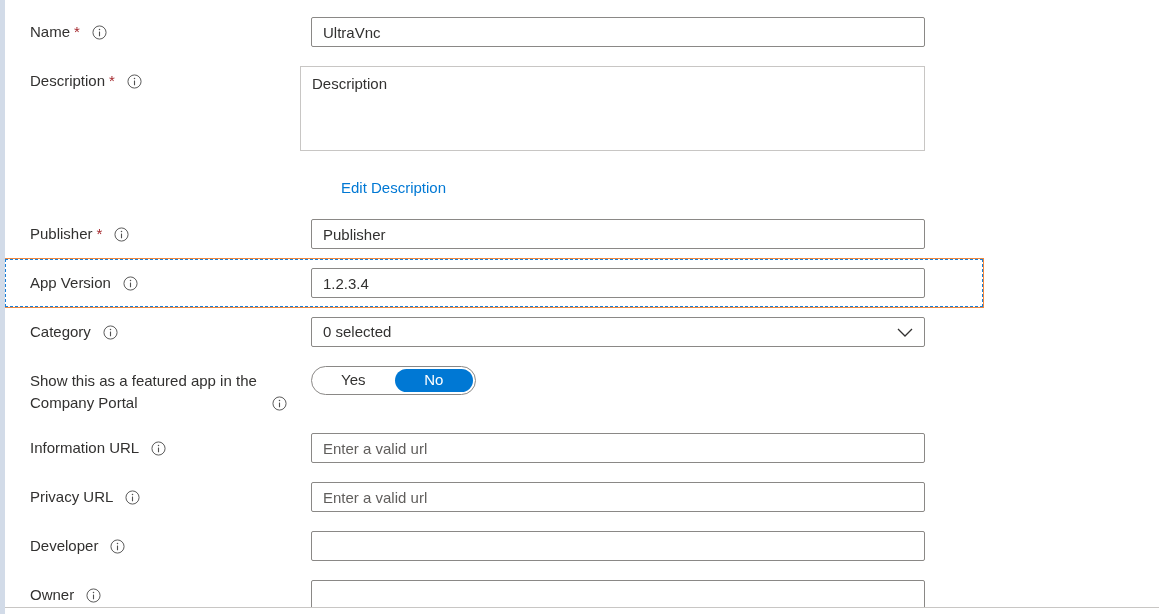 This screenshot has height=614, width=1159. Describe the element at coordinates (394, 187) in the screenshot. I see `edit-description-link: Edit Description` at that location.